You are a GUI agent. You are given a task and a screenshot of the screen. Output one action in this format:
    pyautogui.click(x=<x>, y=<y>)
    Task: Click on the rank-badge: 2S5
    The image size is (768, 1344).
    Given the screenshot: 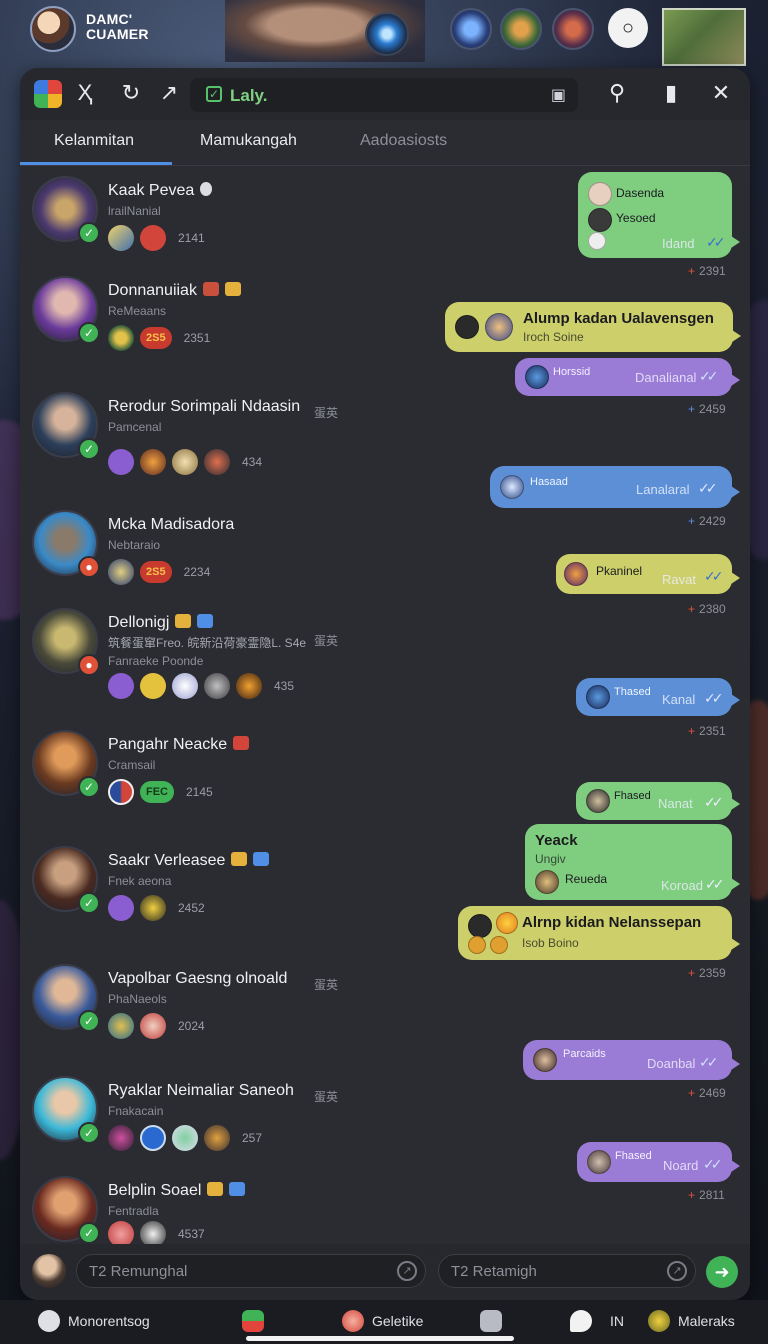 What is the action you would take?
    pyautogui.click(x=156, y=338)
    